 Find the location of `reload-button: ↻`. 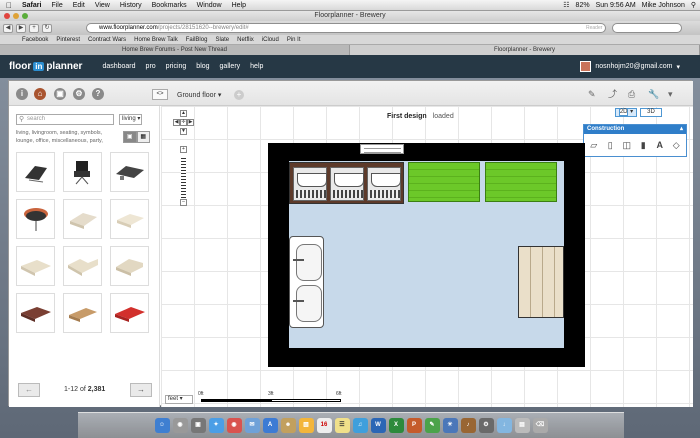

reload-button: ↻ is located at coordinates (47, 28).